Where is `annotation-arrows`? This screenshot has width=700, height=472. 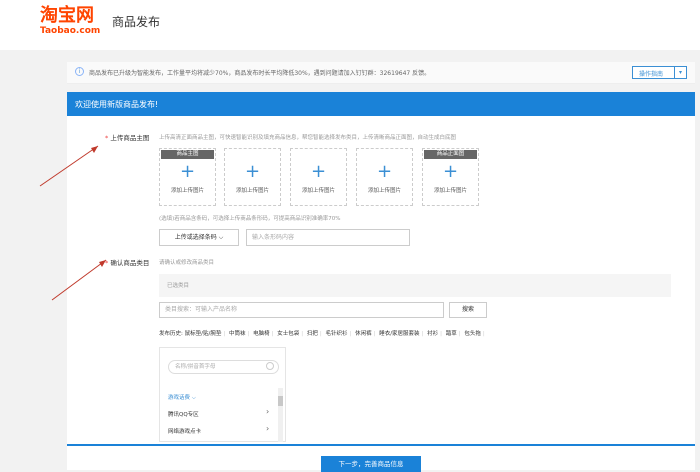 annotation-arrows is located at coordinates (73, 223).